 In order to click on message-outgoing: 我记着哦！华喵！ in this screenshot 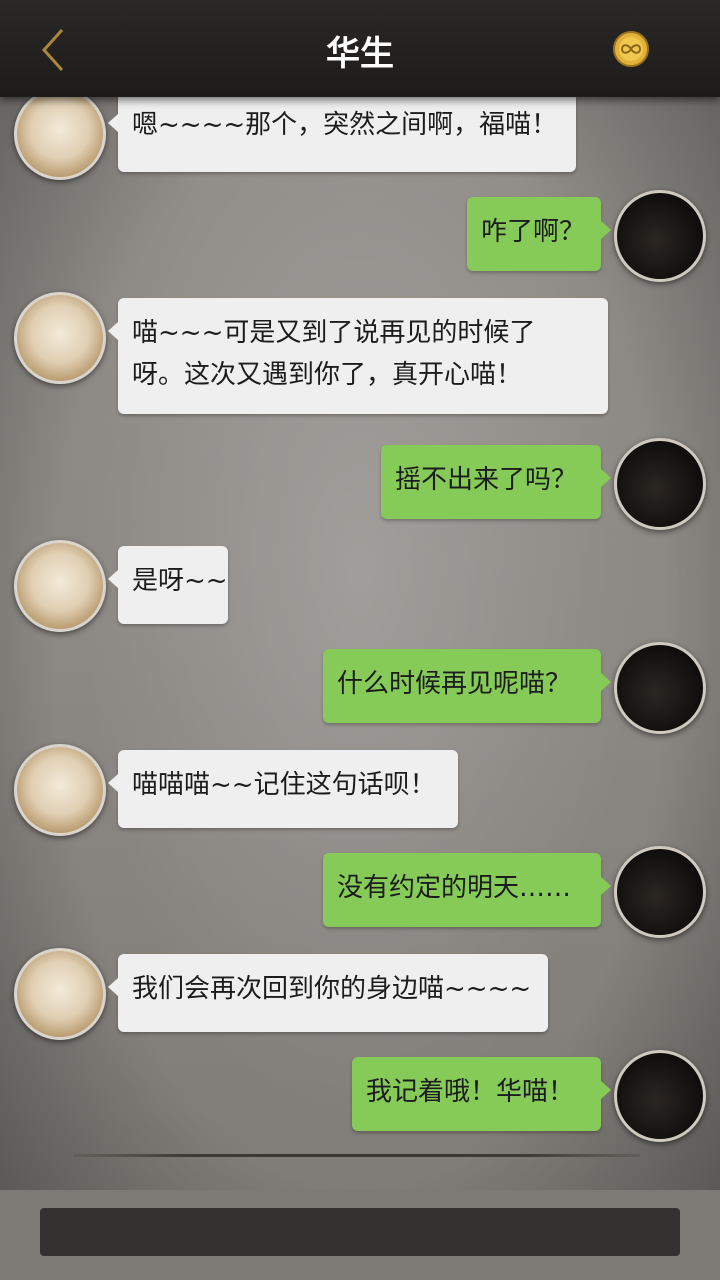, I will do `click(481, 1094)`.